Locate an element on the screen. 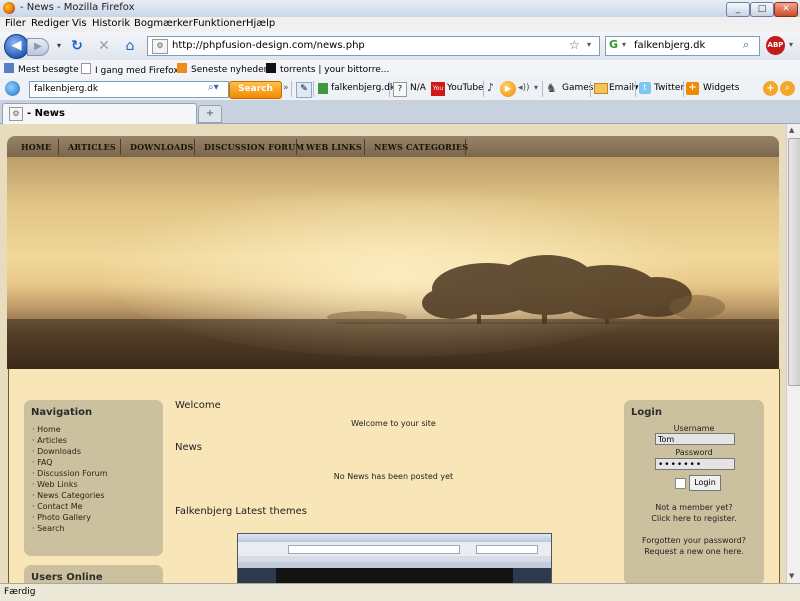 Image resolution: width=800 pixels, height=601 pixels. youtube-icon: You is located at coordinates (438, 89).